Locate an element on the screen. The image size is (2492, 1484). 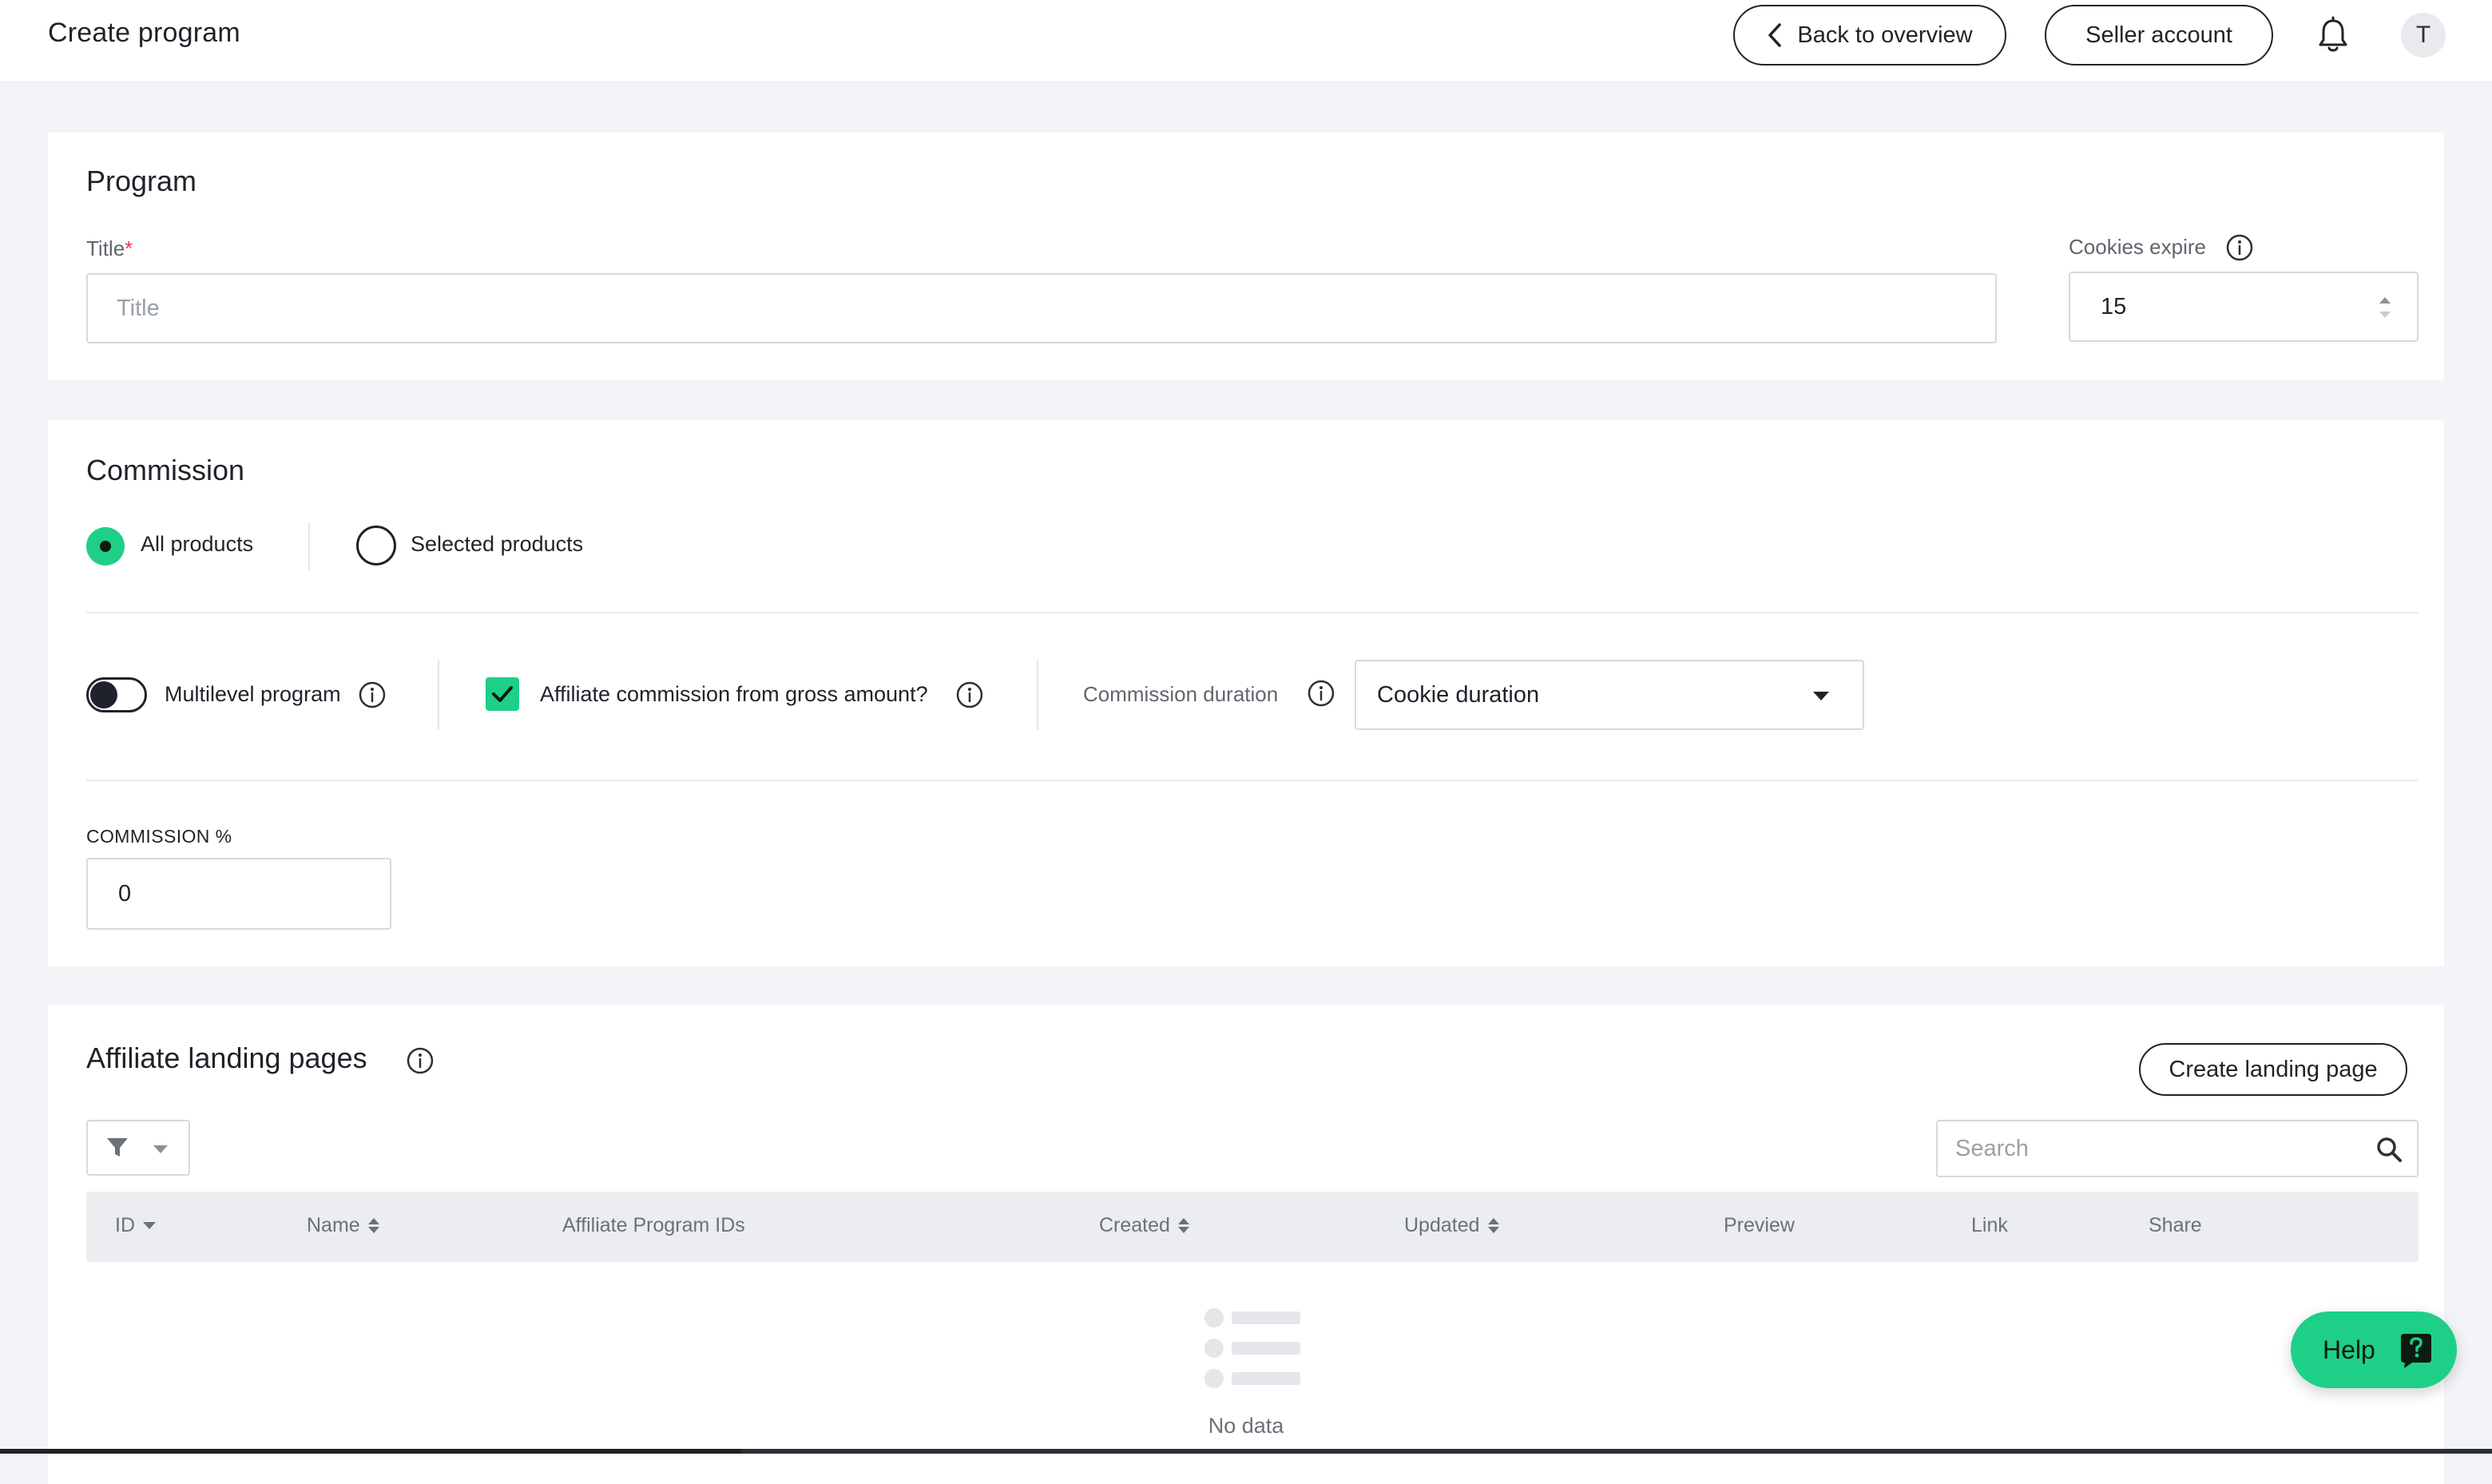
title-label: Title* is located at coordinates (110, 248).